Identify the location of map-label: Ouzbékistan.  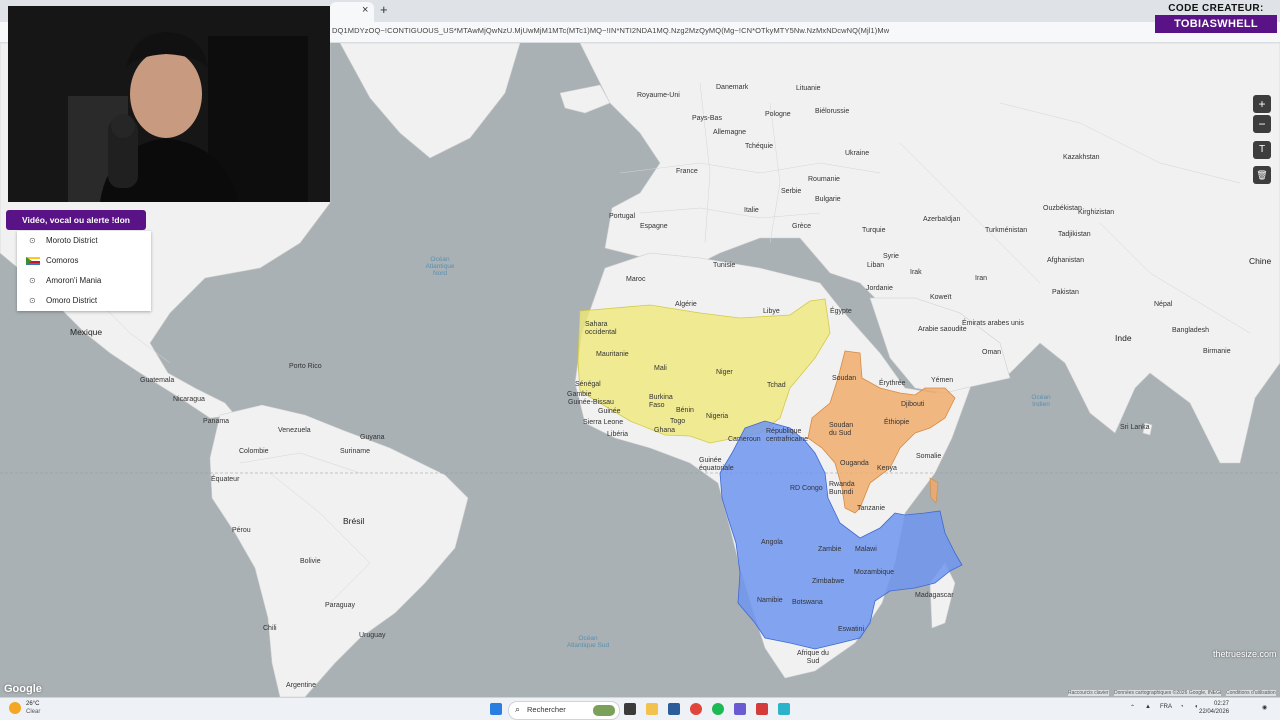
(1062, 208).